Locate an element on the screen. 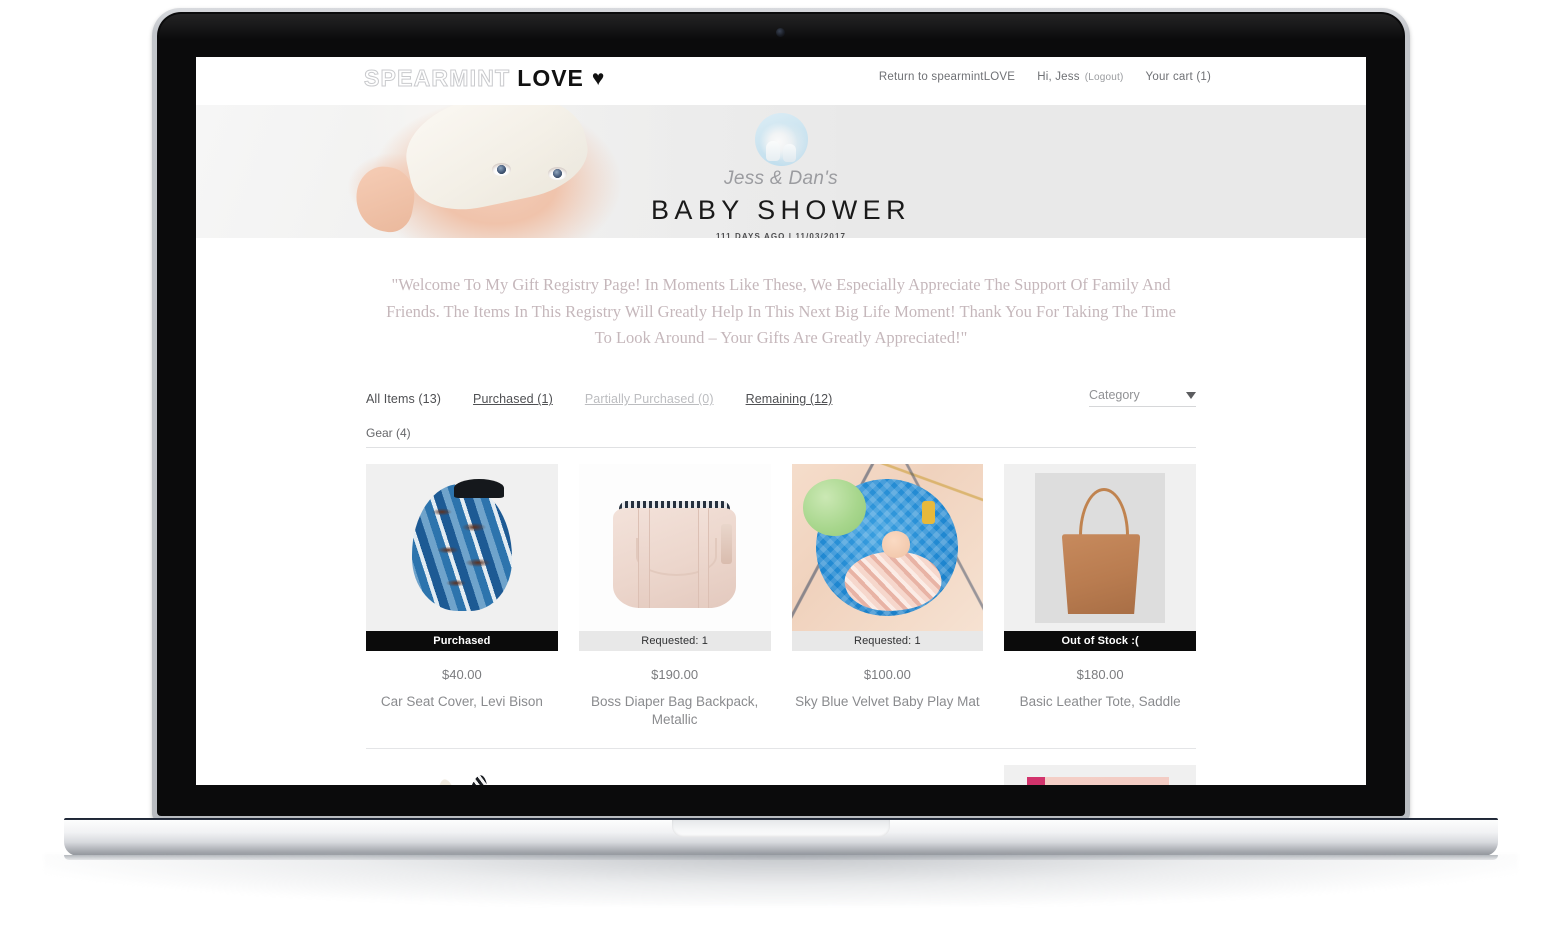  product-thumbnail: Gift It is located at coordinates (462, 775).